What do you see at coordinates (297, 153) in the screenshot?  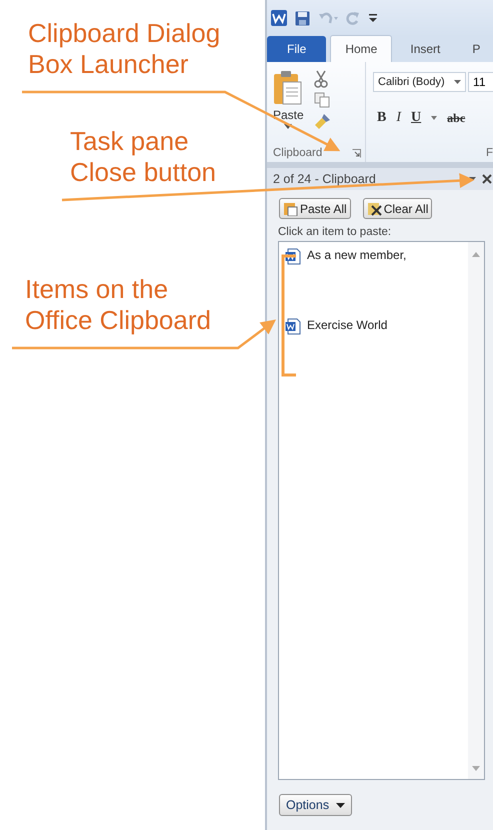 I see `group-label: Clipboard` at bounding box center [297, 153].